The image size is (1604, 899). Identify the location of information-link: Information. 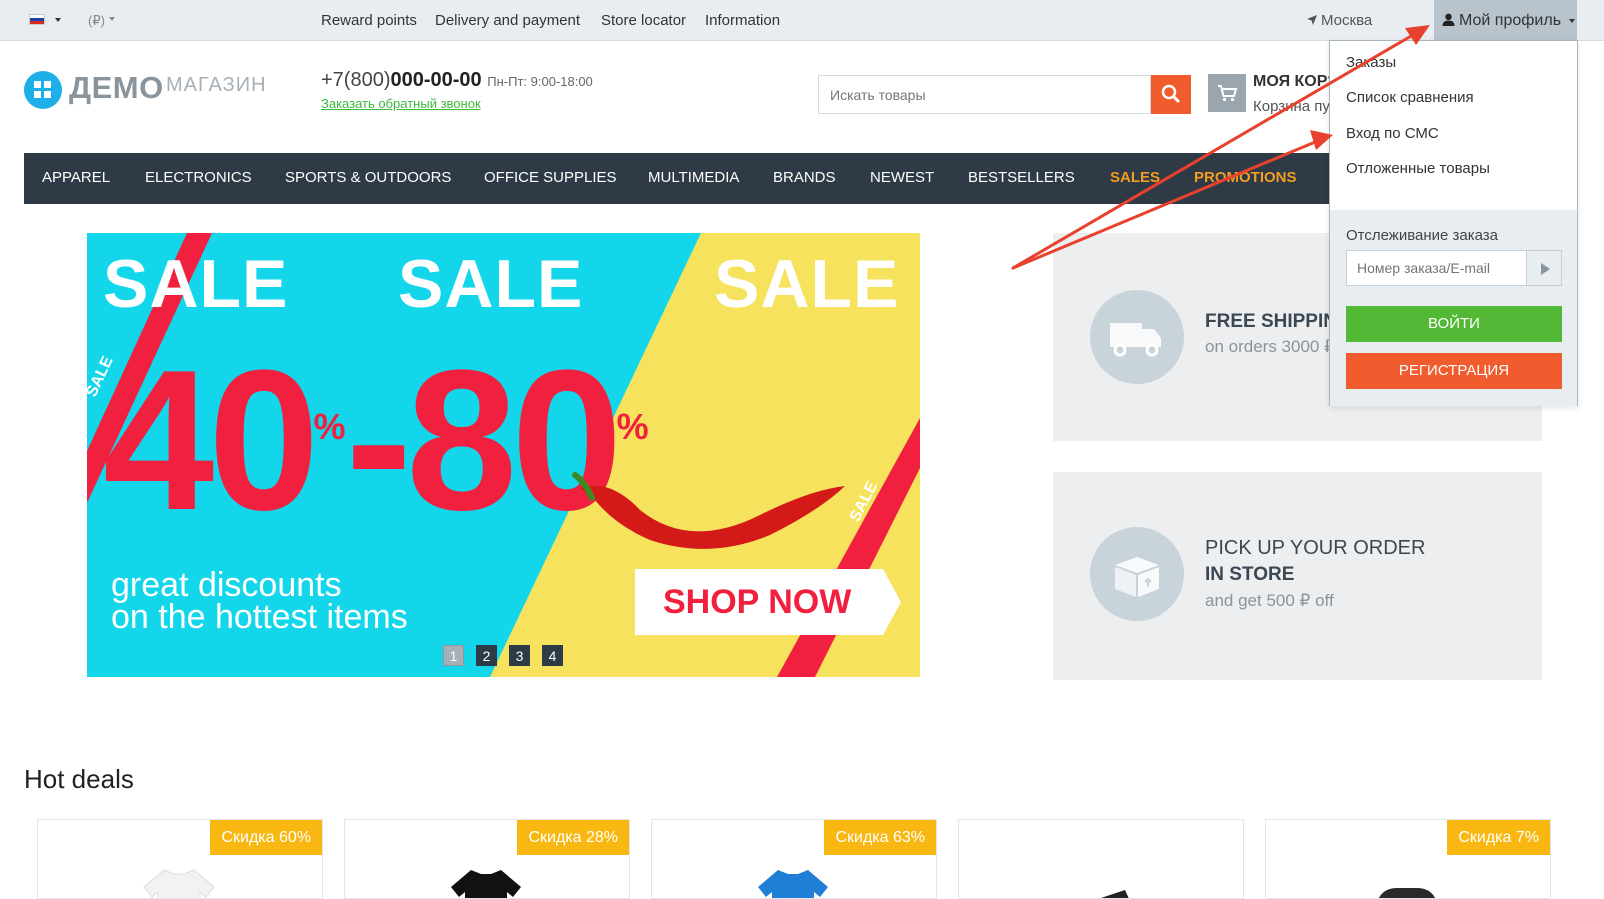
(742, 20).